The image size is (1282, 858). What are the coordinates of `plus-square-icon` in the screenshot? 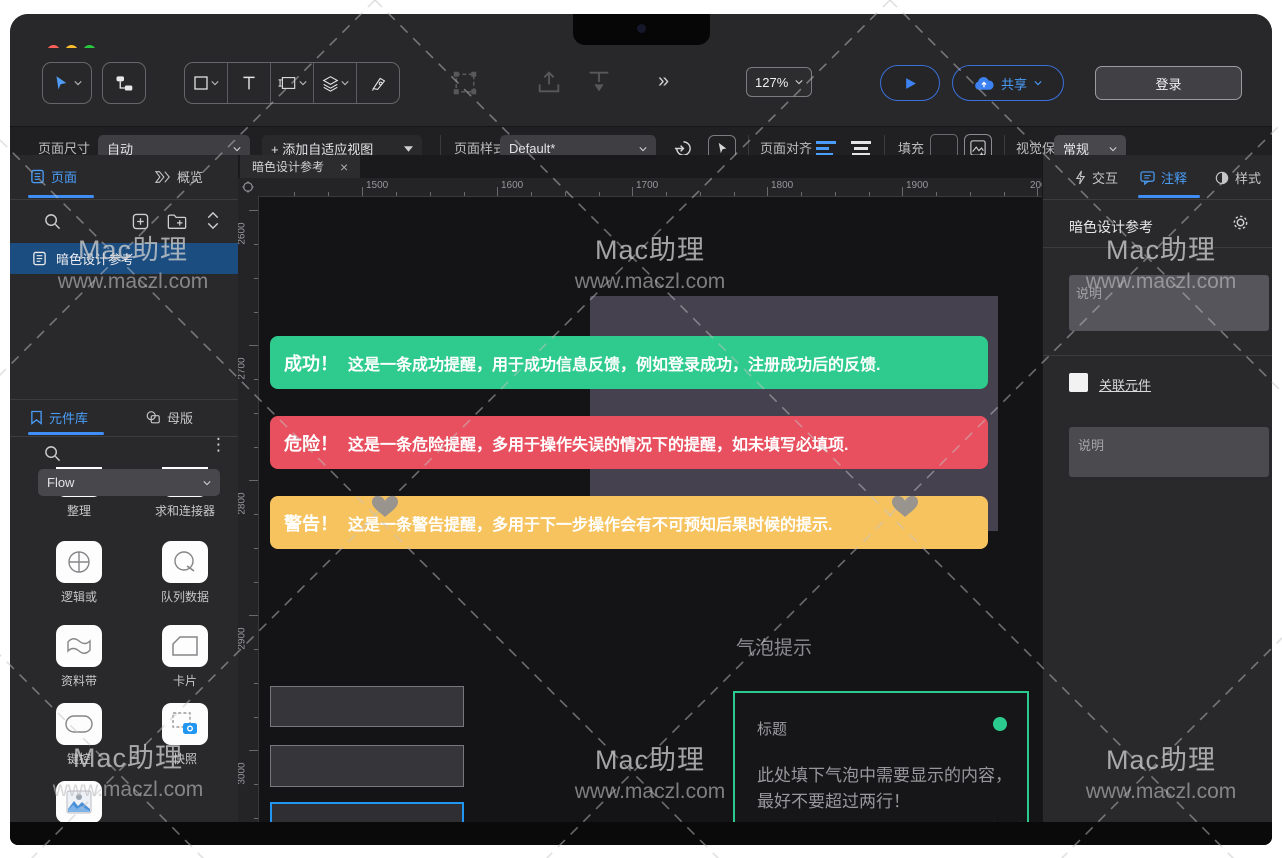 It's located at (140, 221).